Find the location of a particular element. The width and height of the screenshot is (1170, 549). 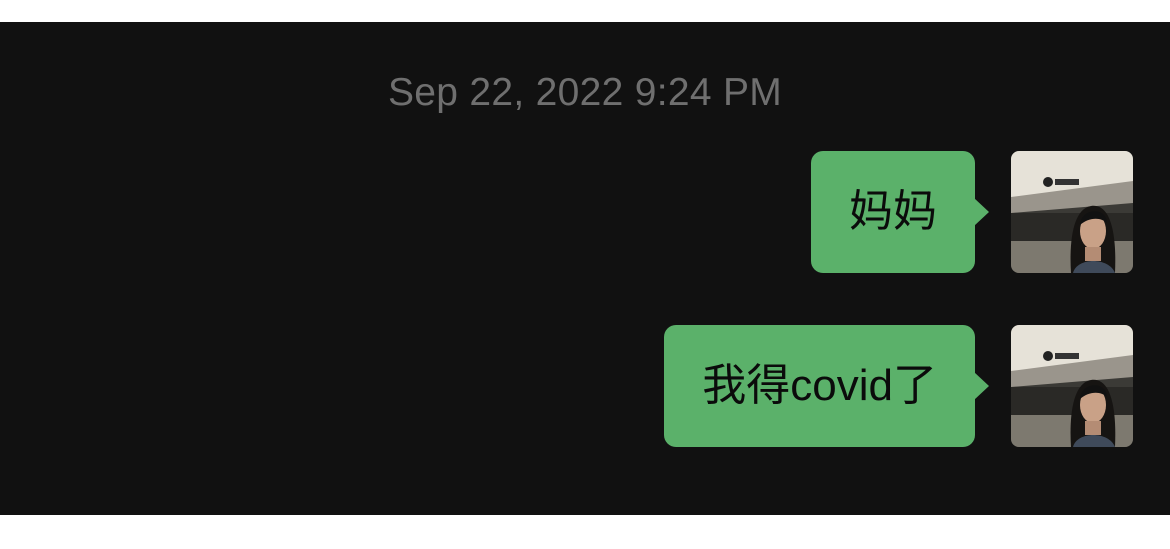

message-bubble: 妈妈 is located at coordinates (900, 212).